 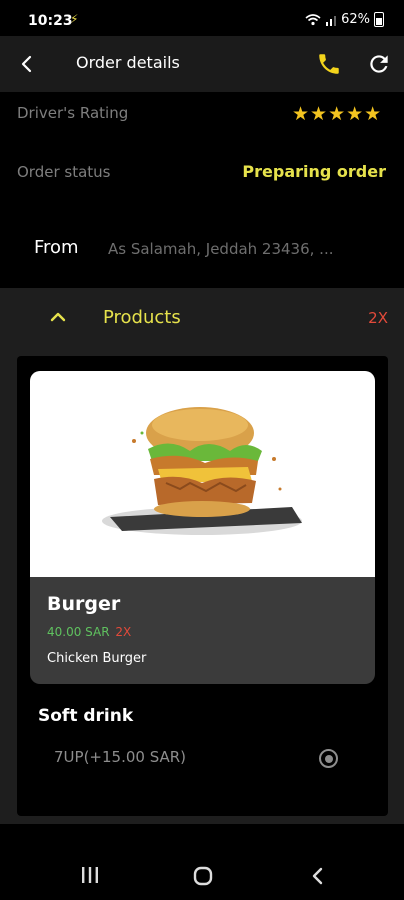 I want to click on home-icon, so click(x=203, y=876).